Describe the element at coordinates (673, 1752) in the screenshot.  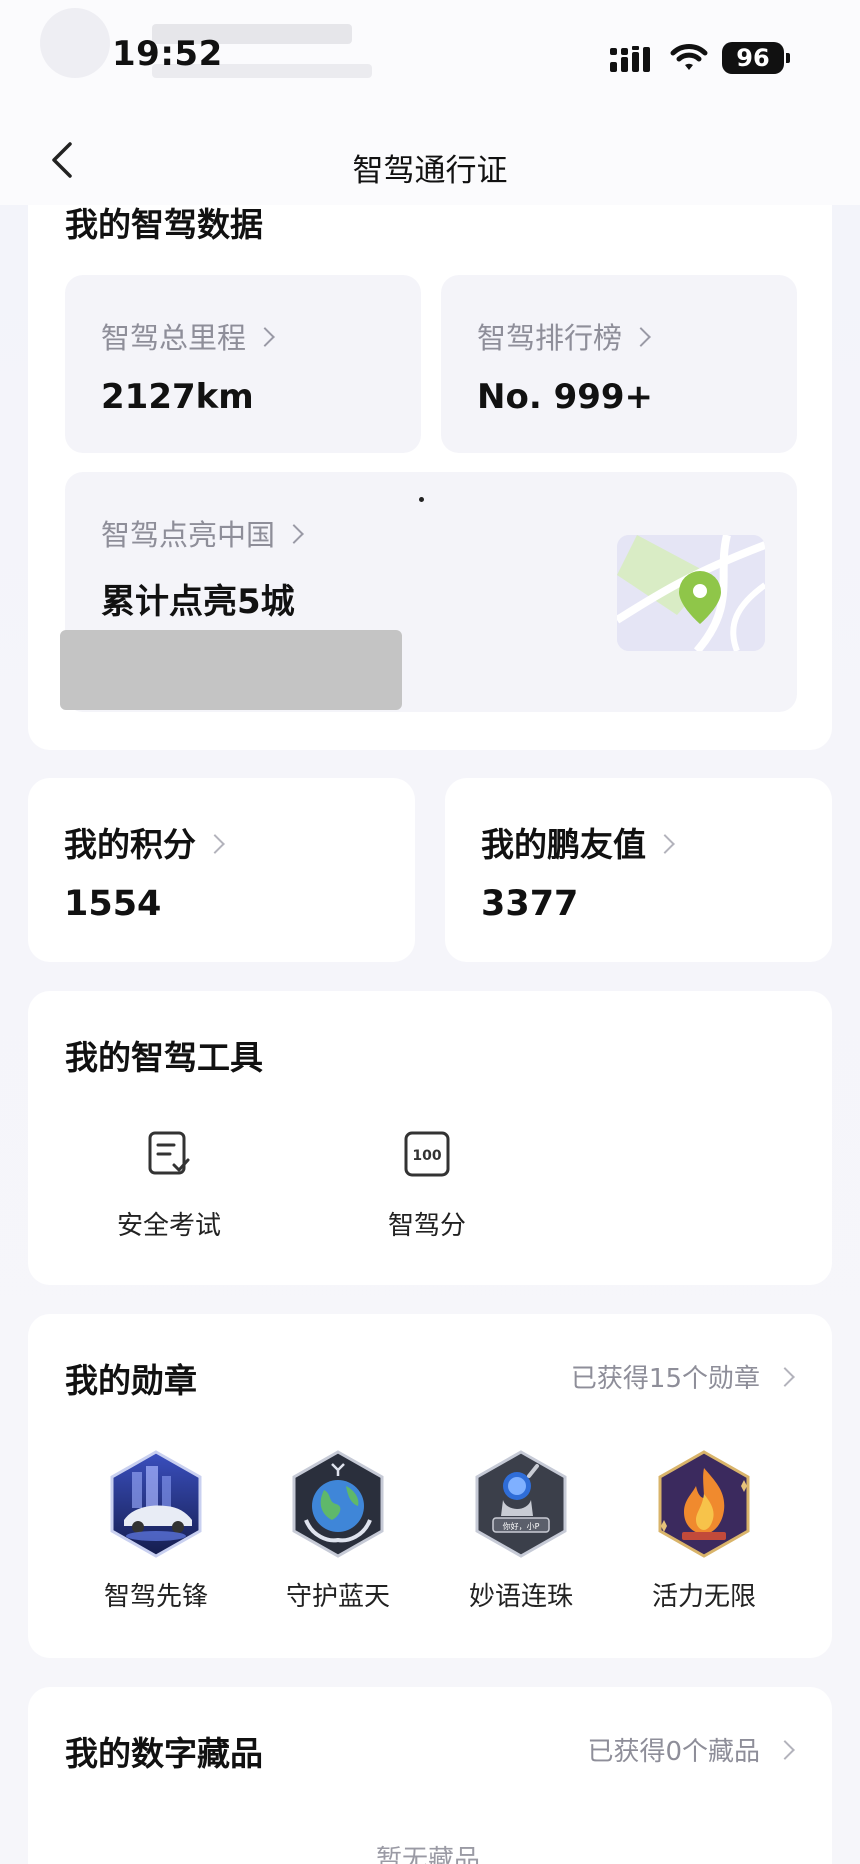
I see `collectibles-summary: 已获得0个藏品` at that location.